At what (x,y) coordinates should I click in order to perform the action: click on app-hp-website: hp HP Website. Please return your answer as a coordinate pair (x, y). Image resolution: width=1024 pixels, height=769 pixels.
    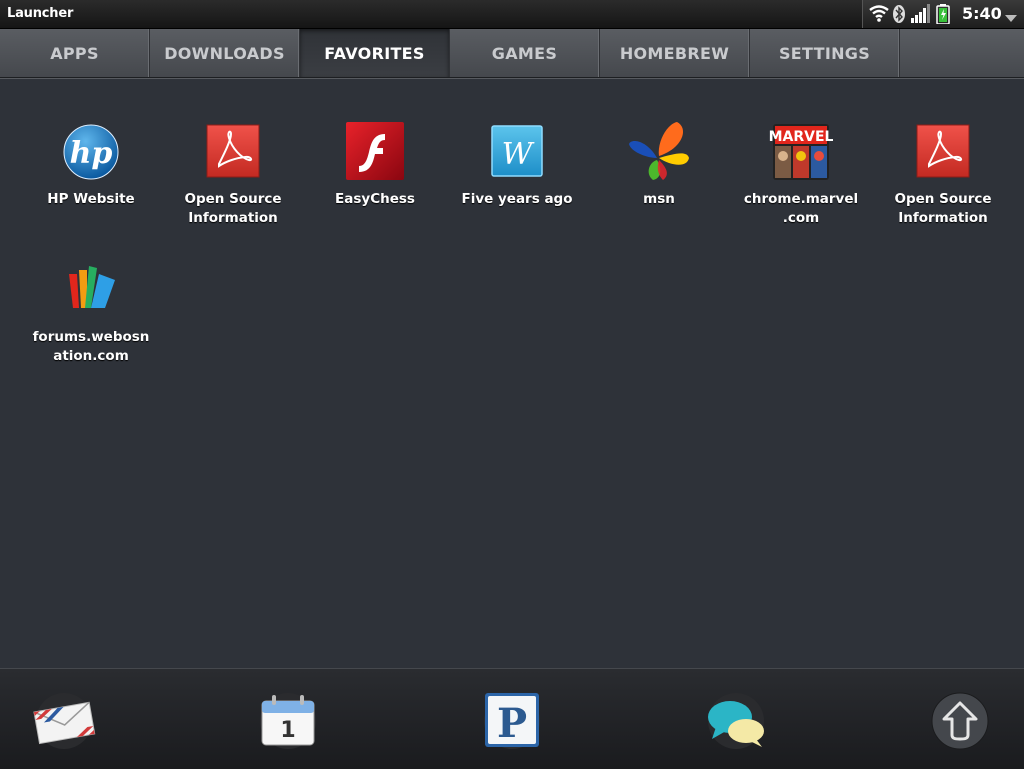
    Looking at the image, I should click on (91, 165).